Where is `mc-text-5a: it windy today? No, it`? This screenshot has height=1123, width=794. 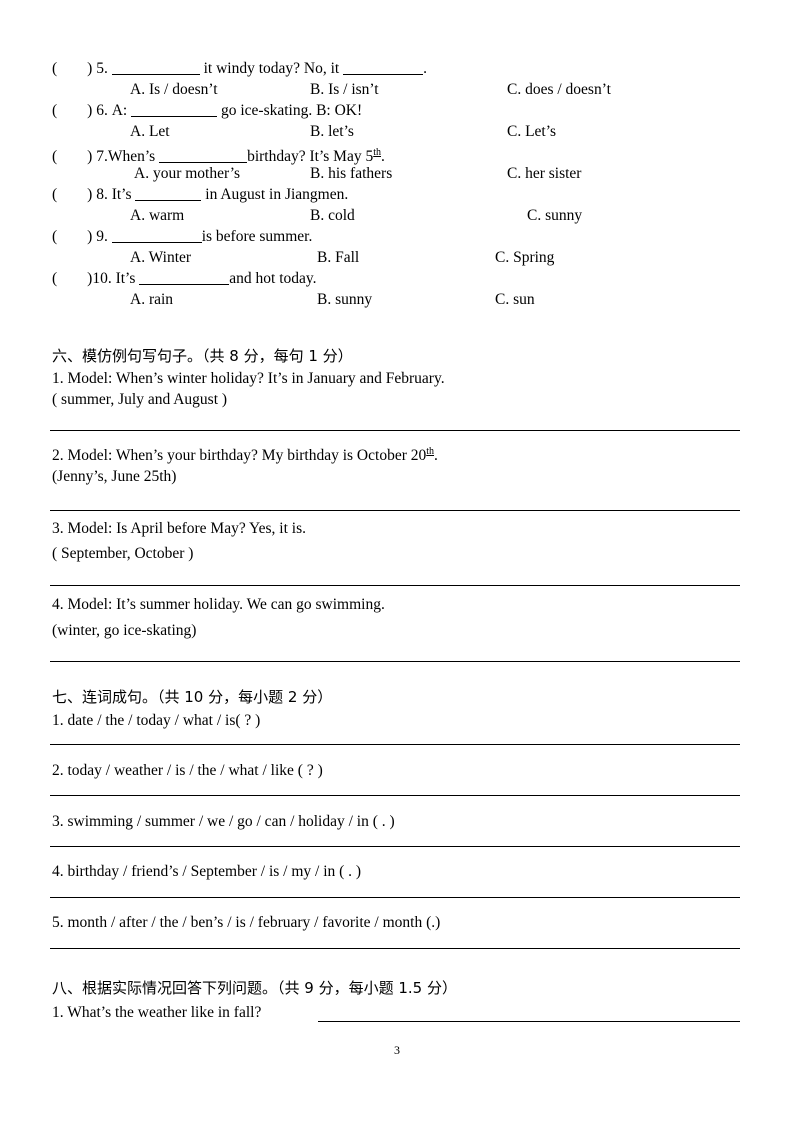
mc-text-5a: it windy today? No, it is located at coordinates (271, 68).